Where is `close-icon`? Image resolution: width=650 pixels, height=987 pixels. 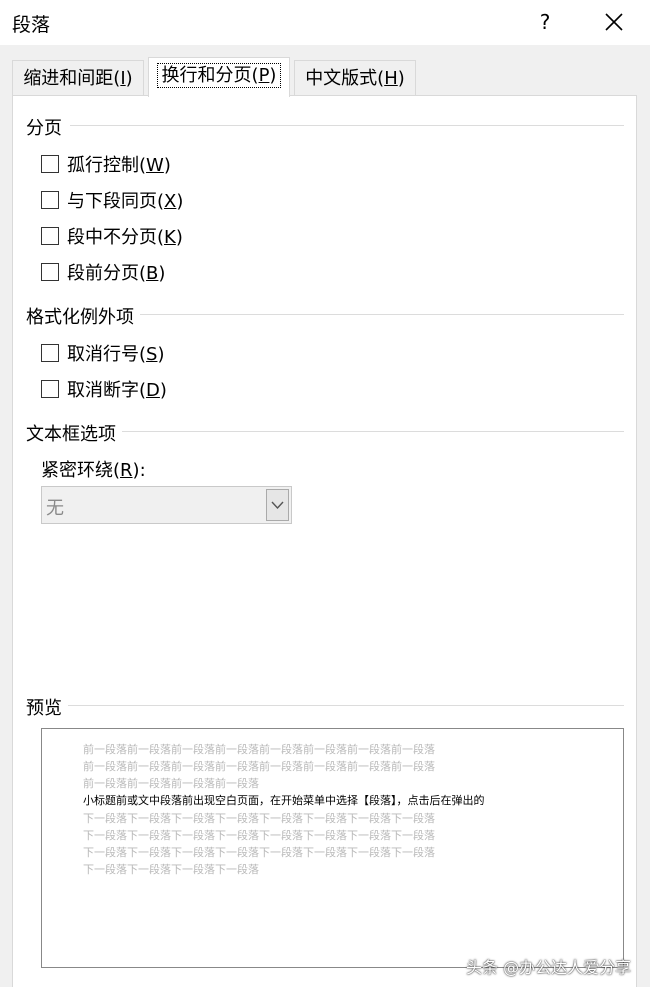
close-icon is located at coordinates (614, 22).